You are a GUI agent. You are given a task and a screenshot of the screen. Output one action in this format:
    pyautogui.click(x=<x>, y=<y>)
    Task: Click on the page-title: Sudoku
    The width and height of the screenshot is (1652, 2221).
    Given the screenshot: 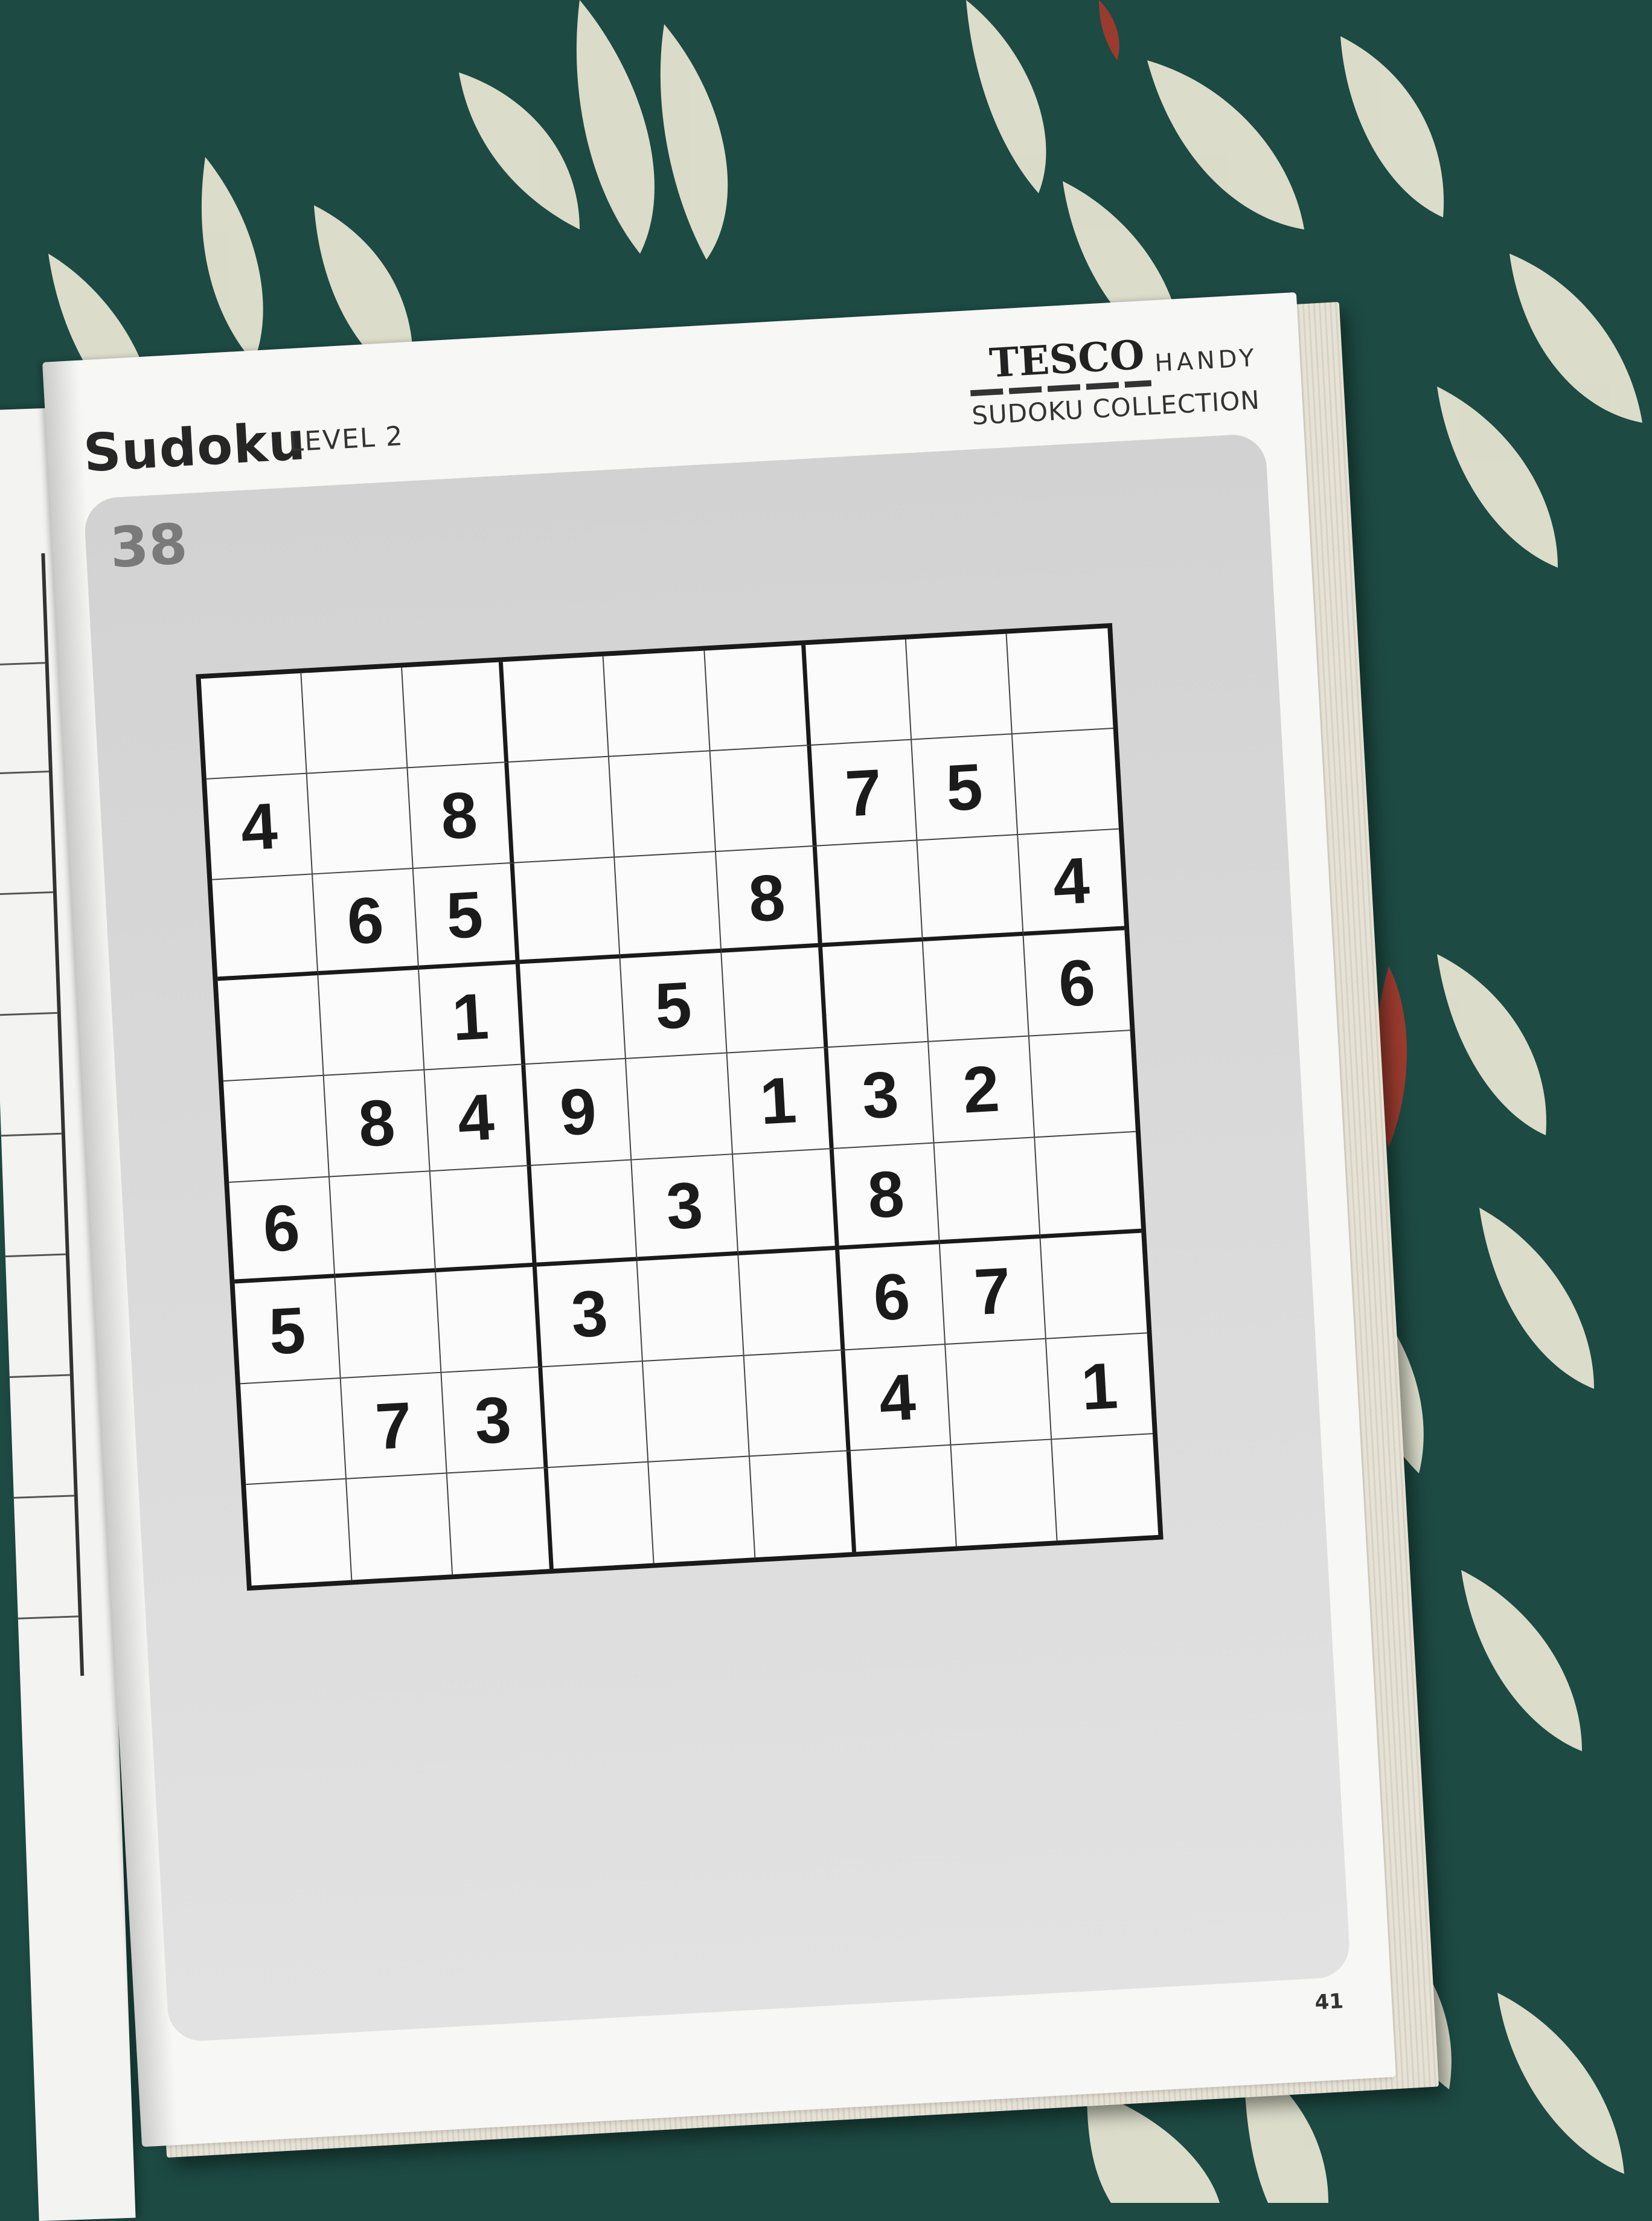 What is the action you would take?
    pyautogui.click(x=195, y=447)
    